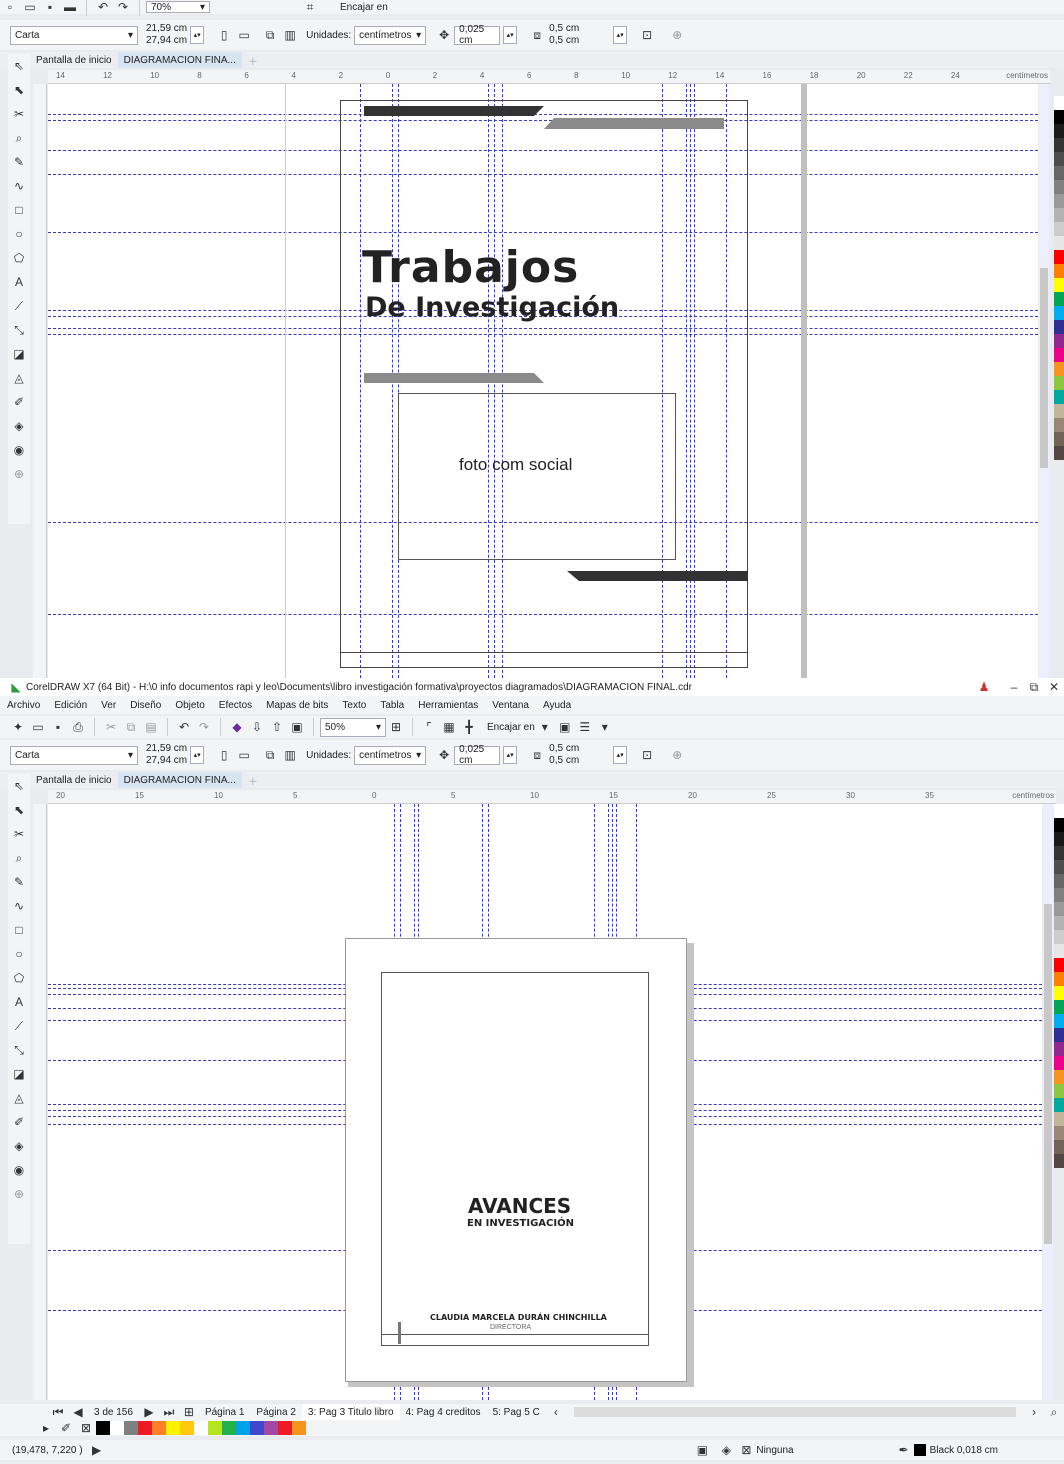 Image resolution: width=1064 pixels, height=1464 pixels. What do you see at coordinates (396, 727) in the screenshot?
I see `full-screen-icon: ⊞` at bounding box center [396, 727].